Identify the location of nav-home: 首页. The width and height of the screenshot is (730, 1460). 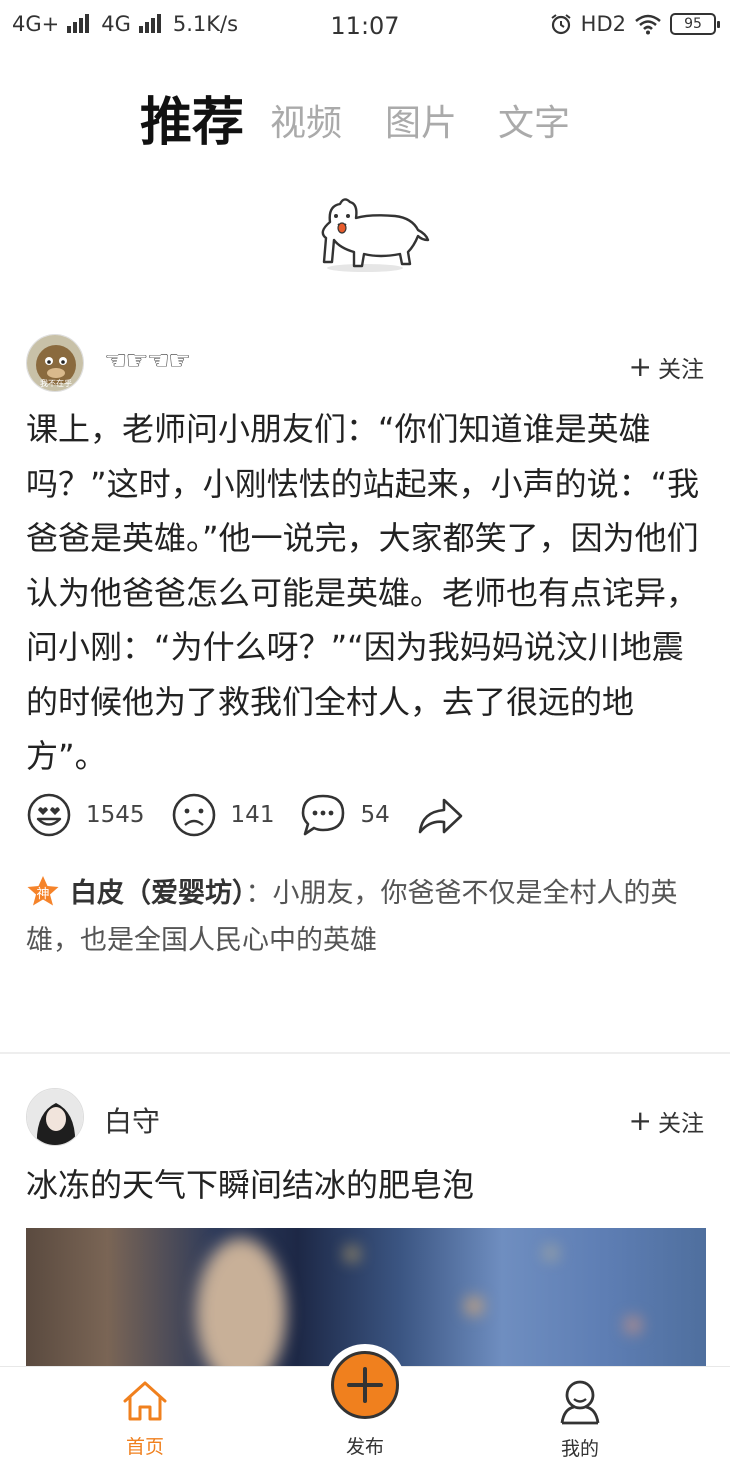
(145, 1419).